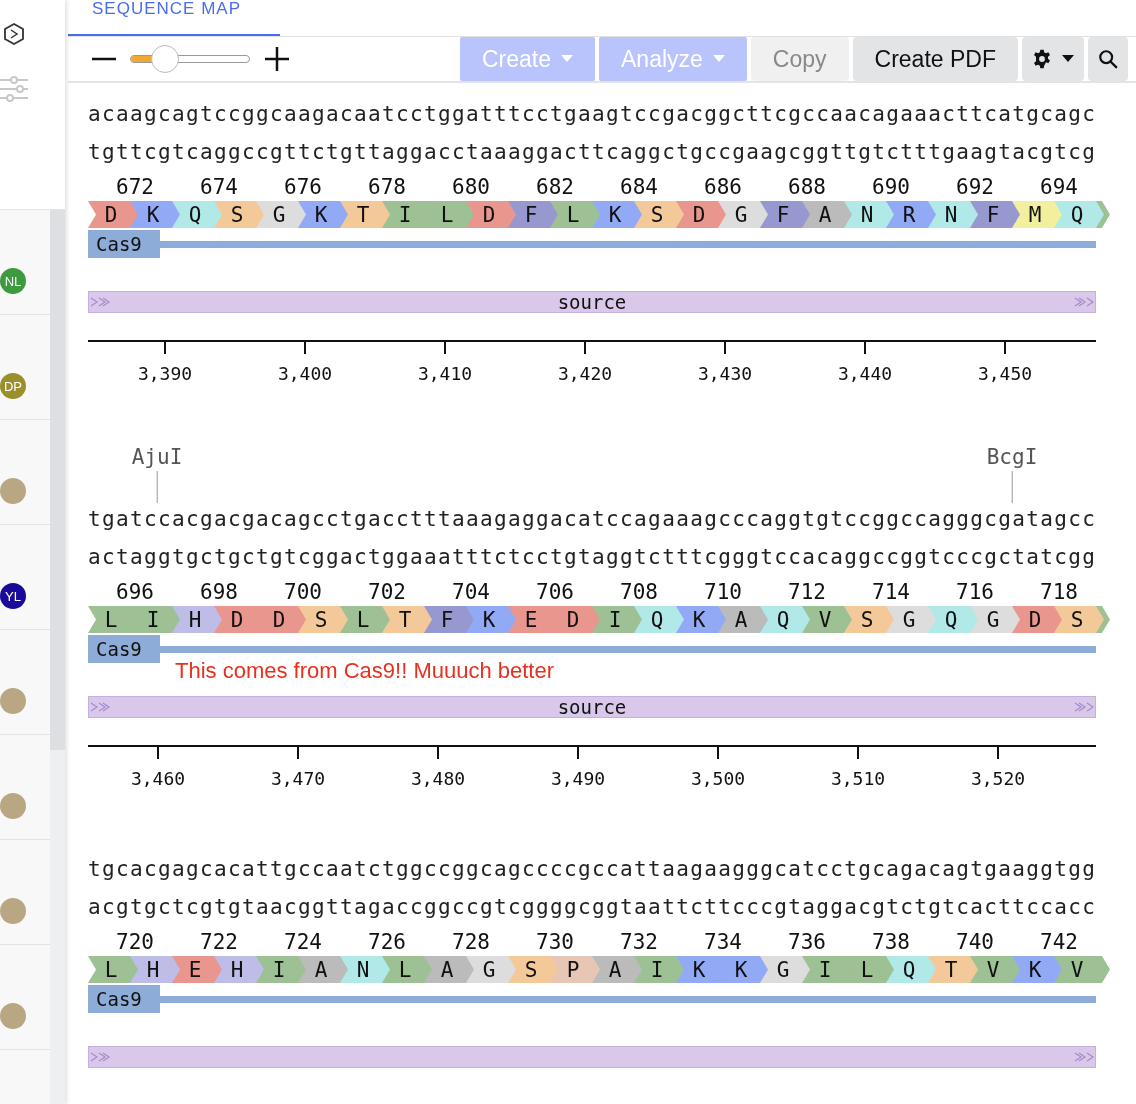 The image size is (1136, 1104). I want to click on enzyme-label: BcgI, so click(1012, 457).